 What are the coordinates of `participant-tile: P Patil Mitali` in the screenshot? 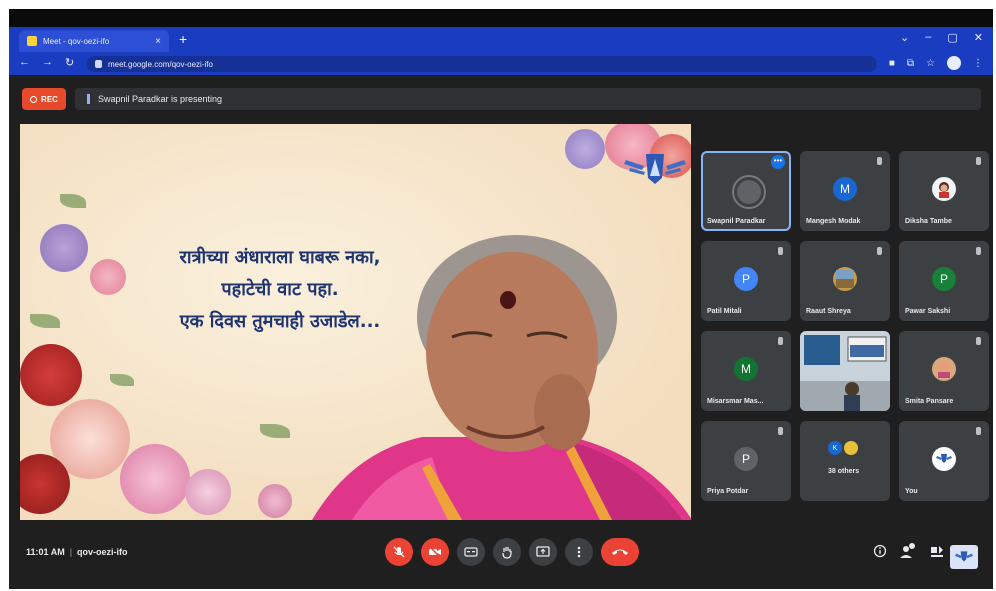 It's located at (746, 281).